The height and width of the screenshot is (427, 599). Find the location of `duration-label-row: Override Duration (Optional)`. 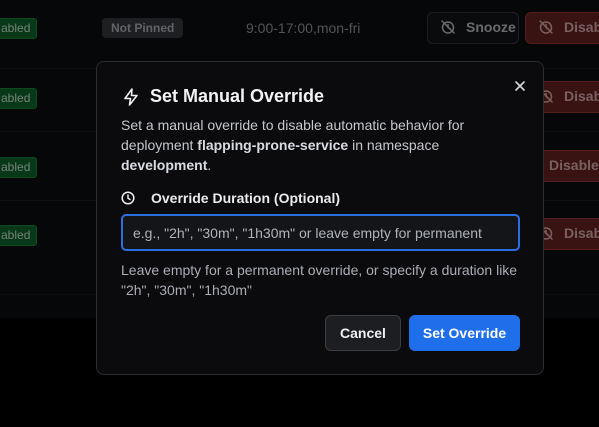

duration-label-row: Override Duration (Optional) is located at coordinates (230, 198).